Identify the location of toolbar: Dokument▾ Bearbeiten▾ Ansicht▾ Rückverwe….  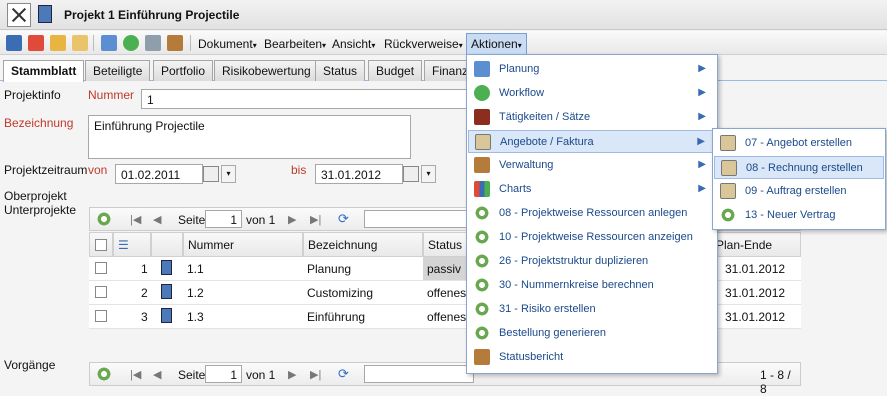
(443, 43).